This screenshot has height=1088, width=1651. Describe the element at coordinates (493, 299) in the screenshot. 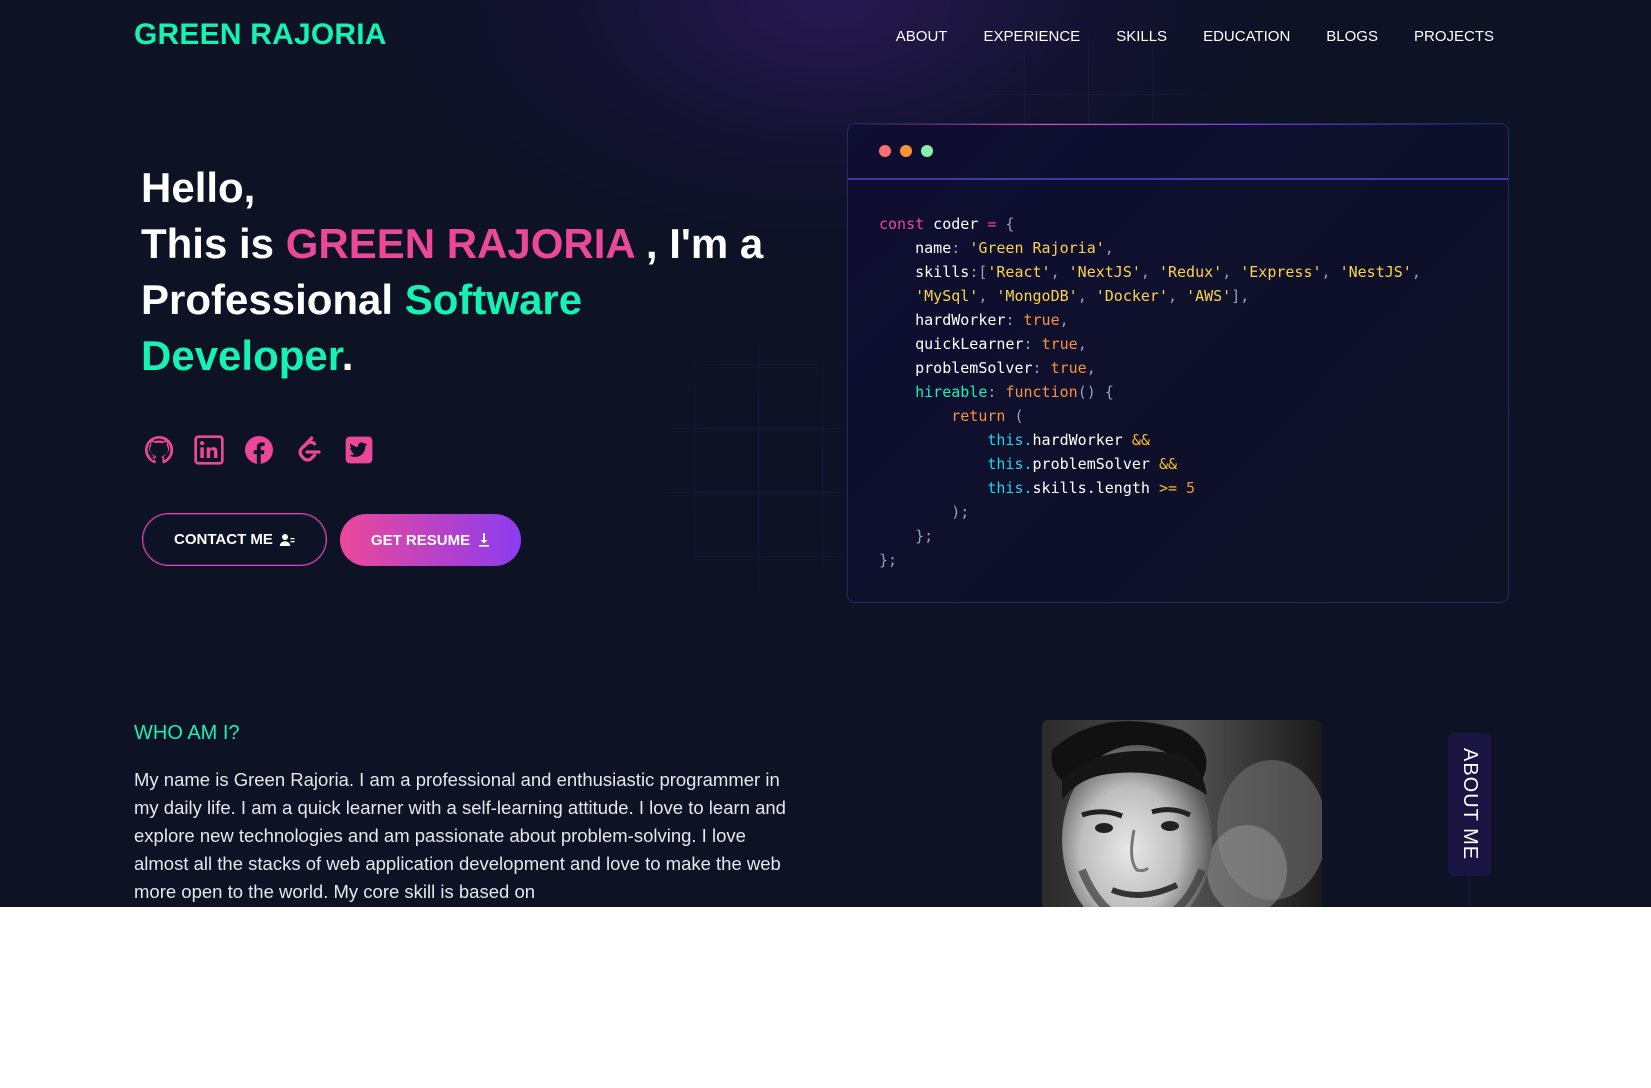

I see `hero-role-software: Software` at that location.